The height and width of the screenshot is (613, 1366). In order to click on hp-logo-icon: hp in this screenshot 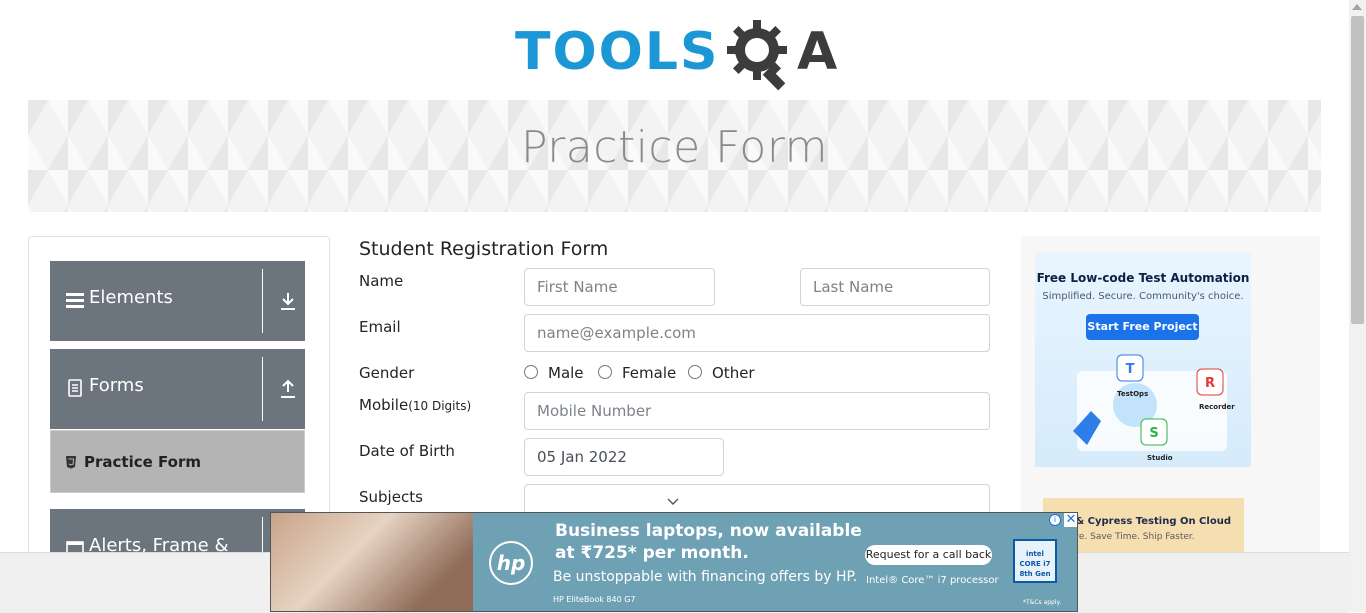, I will do `click(511, 563)`.